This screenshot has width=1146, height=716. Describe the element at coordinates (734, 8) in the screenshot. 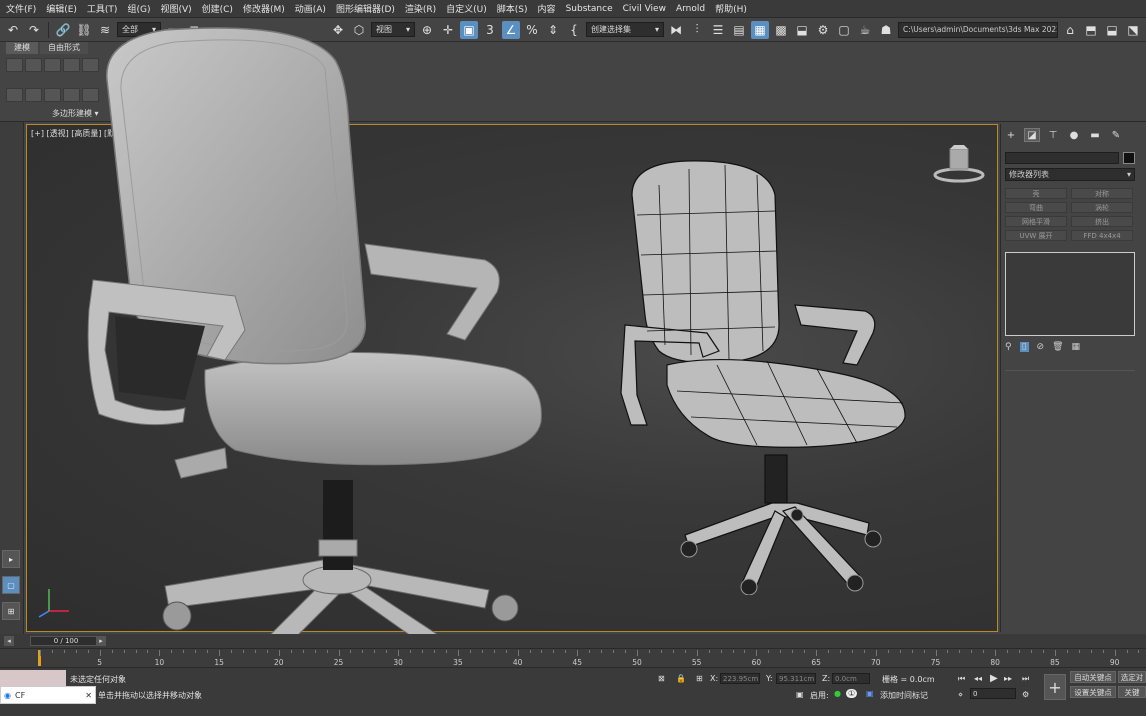

I see `menu-item: 帮助(H)` at that location.